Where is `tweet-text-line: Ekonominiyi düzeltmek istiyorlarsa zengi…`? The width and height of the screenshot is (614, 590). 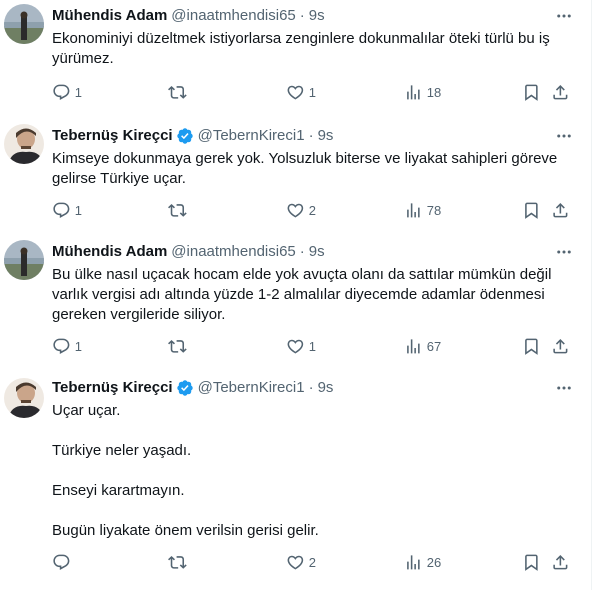
tweet-text-line: Ekonominiyi düzeltmek istiyorlarsa zengi… is located at coordinates (301, 48).